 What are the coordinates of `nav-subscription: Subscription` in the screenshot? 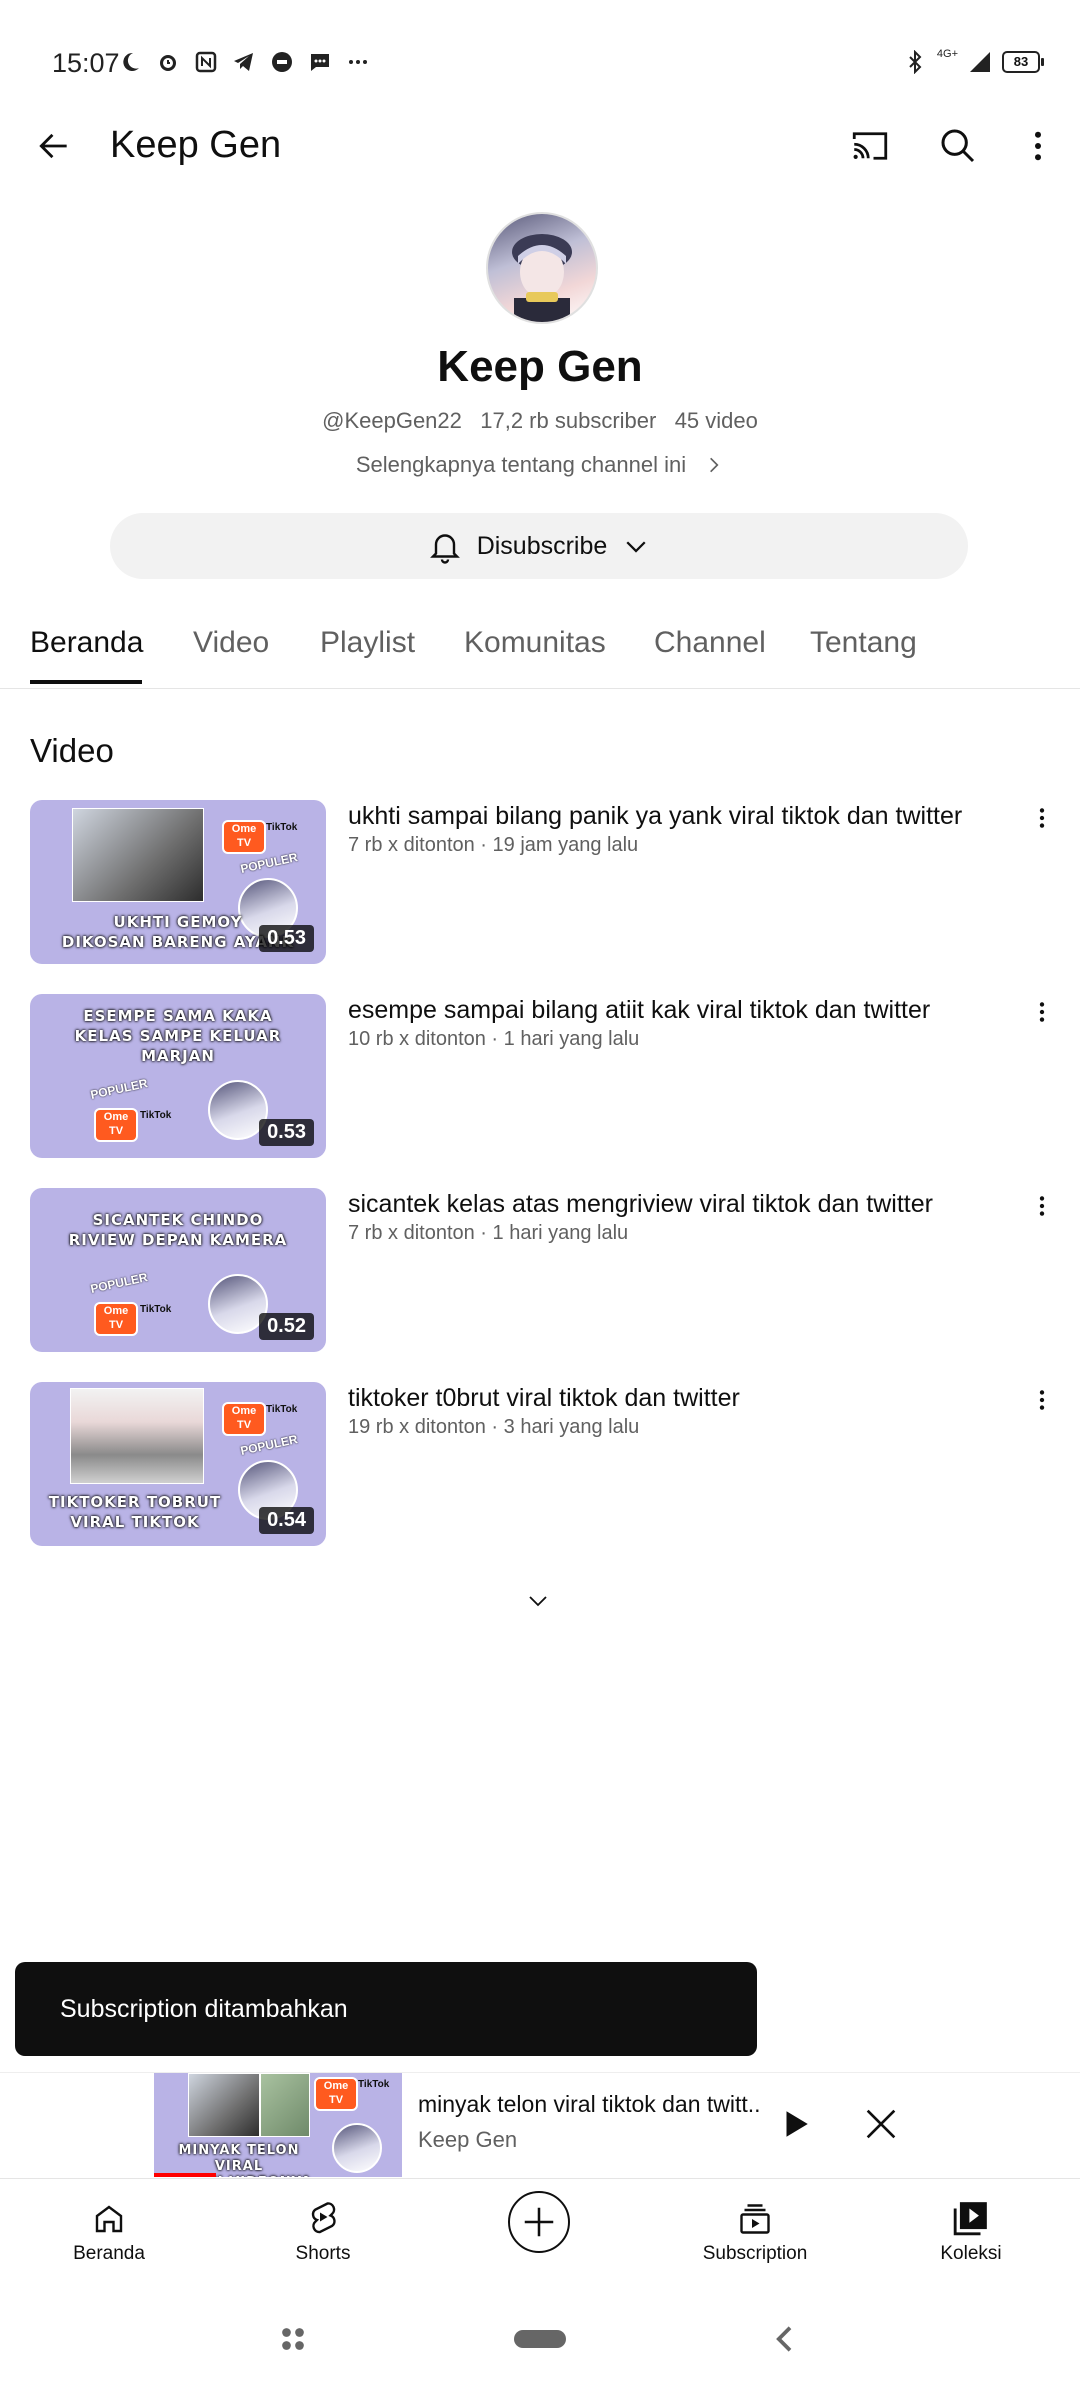 It's located at (755, 2229).